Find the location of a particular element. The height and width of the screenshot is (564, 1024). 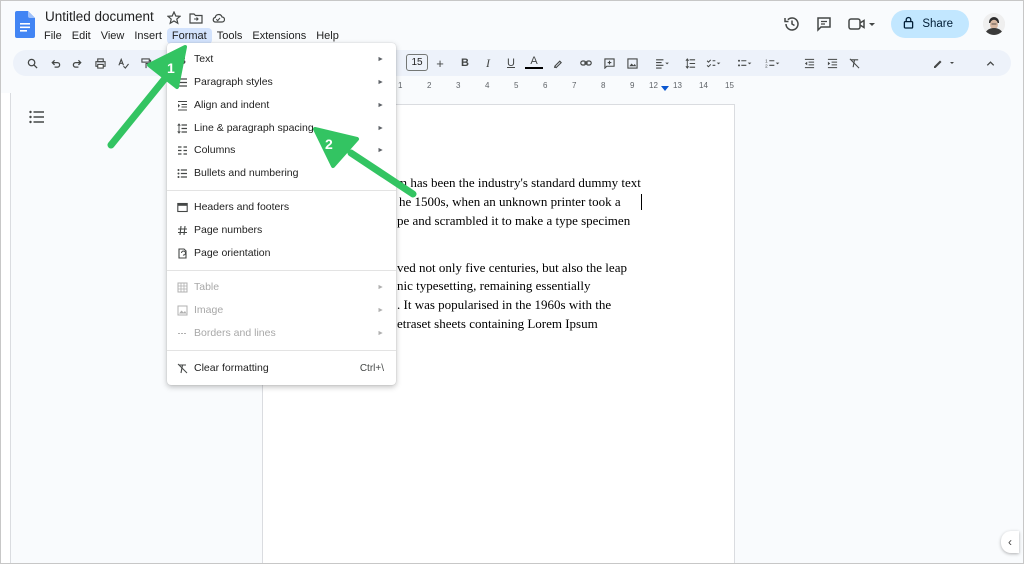

annotation-number-2: 2 is located at coordinates (329, 144).